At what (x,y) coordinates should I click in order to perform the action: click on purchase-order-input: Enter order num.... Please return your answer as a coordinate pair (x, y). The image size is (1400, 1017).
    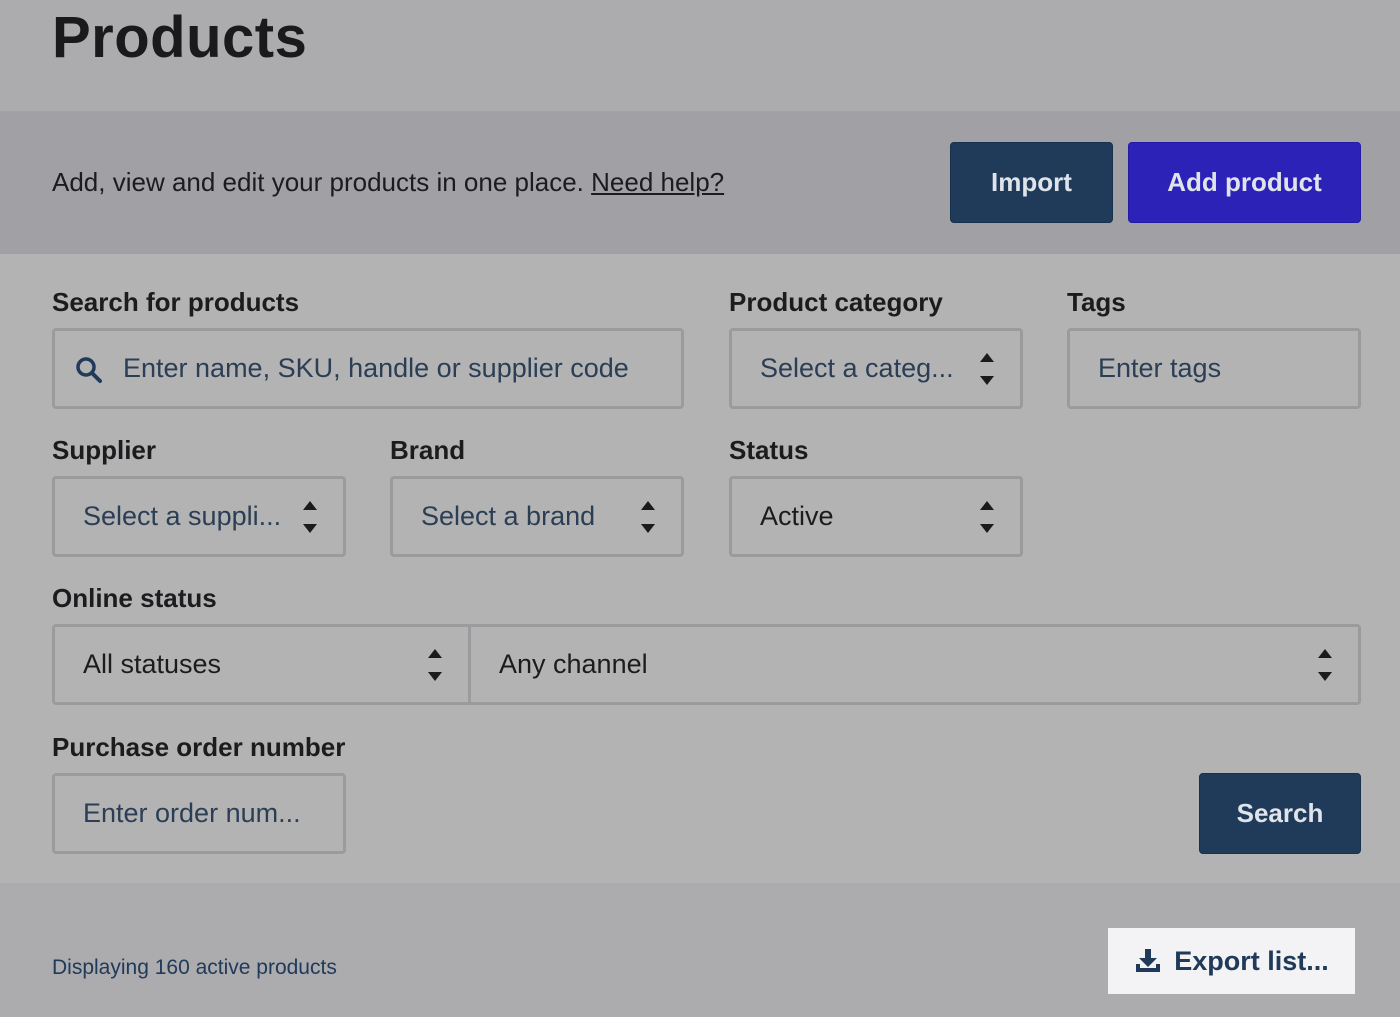
    Looking at the image, I should click on (199, 813).